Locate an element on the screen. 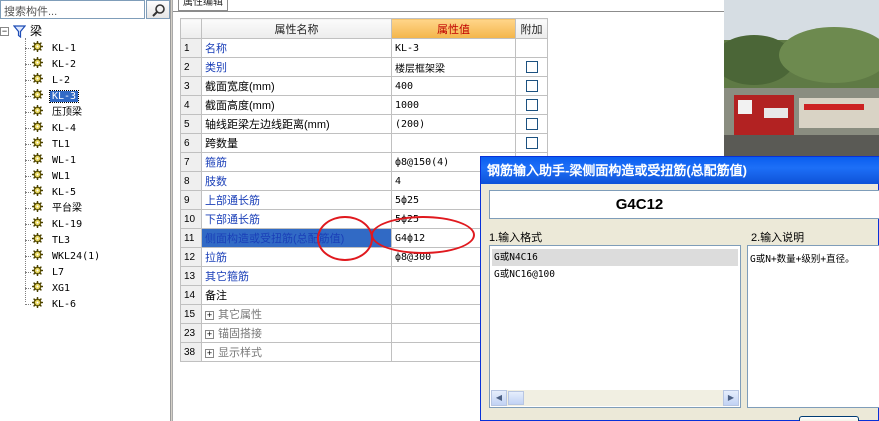  property-name: 截面高度(mm) is located at coordinates (296, 105).